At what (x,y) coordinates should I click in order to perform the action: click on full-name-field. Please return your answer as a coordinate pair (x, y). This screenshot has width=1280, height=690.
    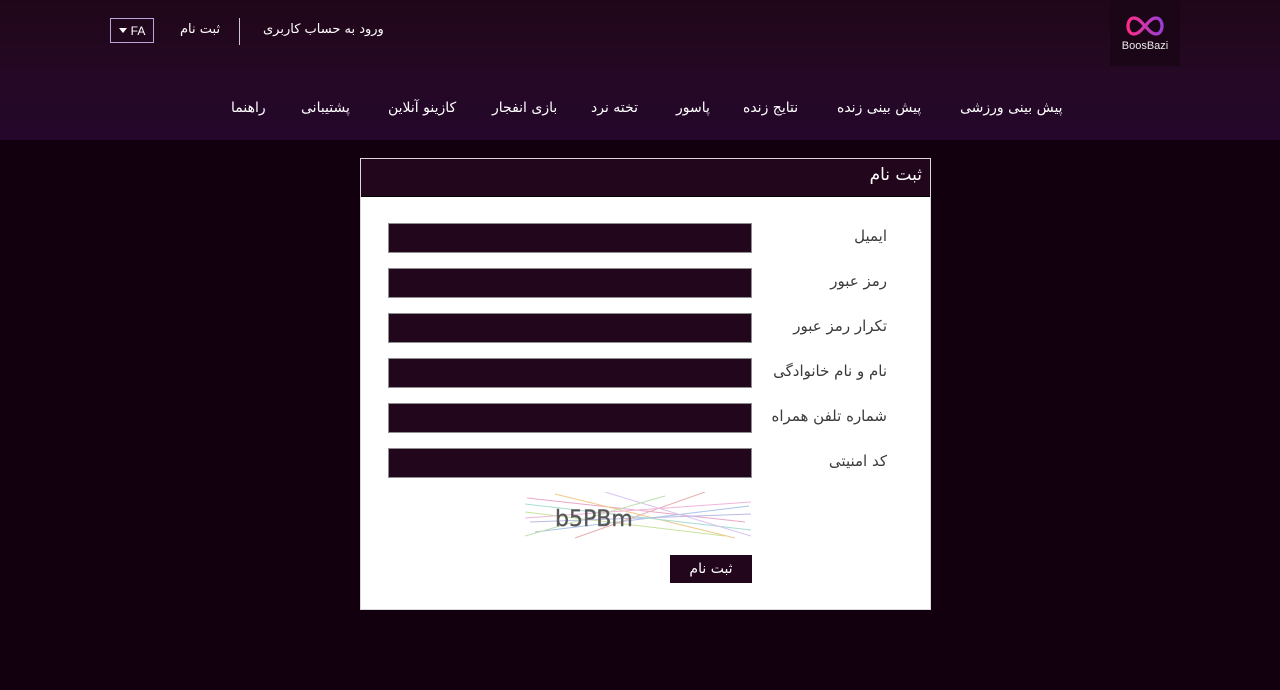
    Looking at the image, I should click on (570, 373).